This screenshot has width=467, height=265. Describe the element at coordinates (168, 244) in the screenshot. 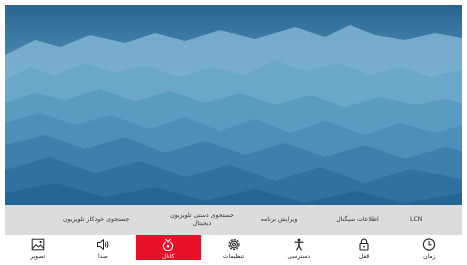

I see `channel-icon` at that location.